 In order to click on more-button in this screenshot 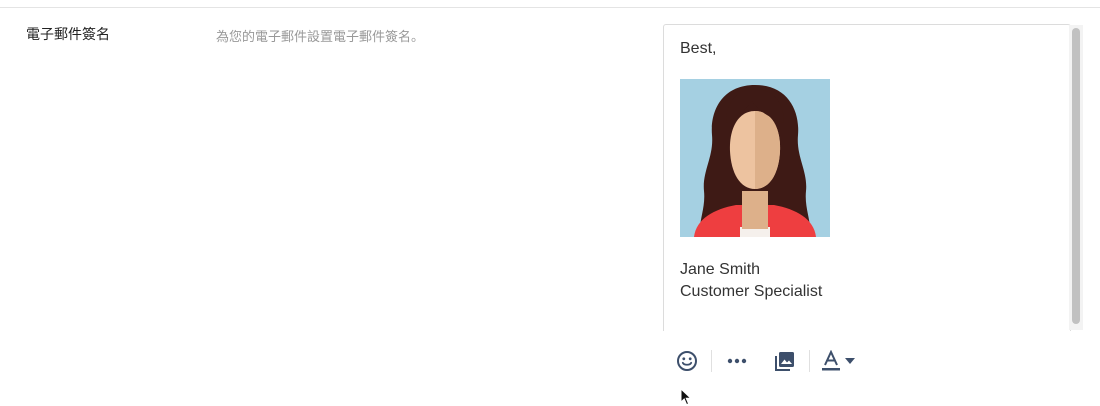, I will do `click(737, 361)`.